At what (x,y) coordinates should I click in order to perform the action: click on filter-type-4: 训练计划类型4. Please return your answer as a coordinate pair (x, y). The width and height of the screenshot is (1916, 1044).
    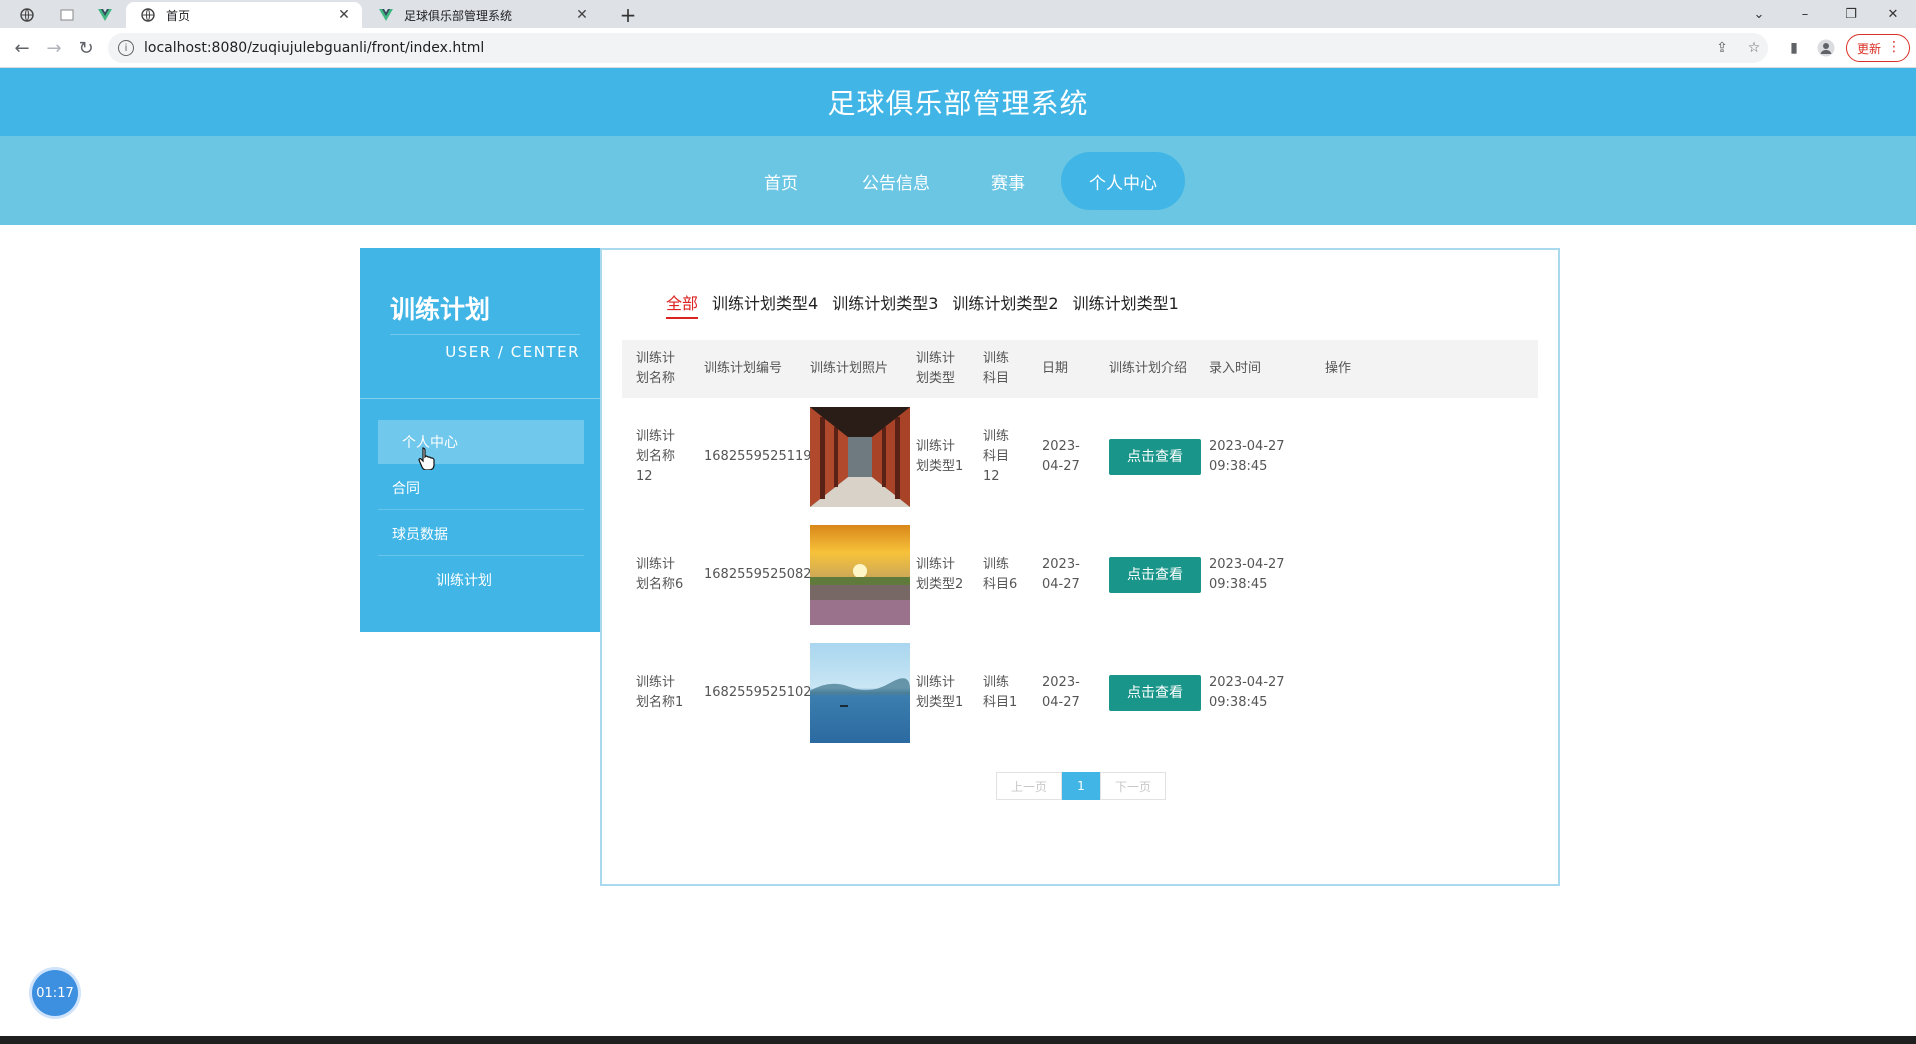
    Looking at the image, I should click on (765, 304).